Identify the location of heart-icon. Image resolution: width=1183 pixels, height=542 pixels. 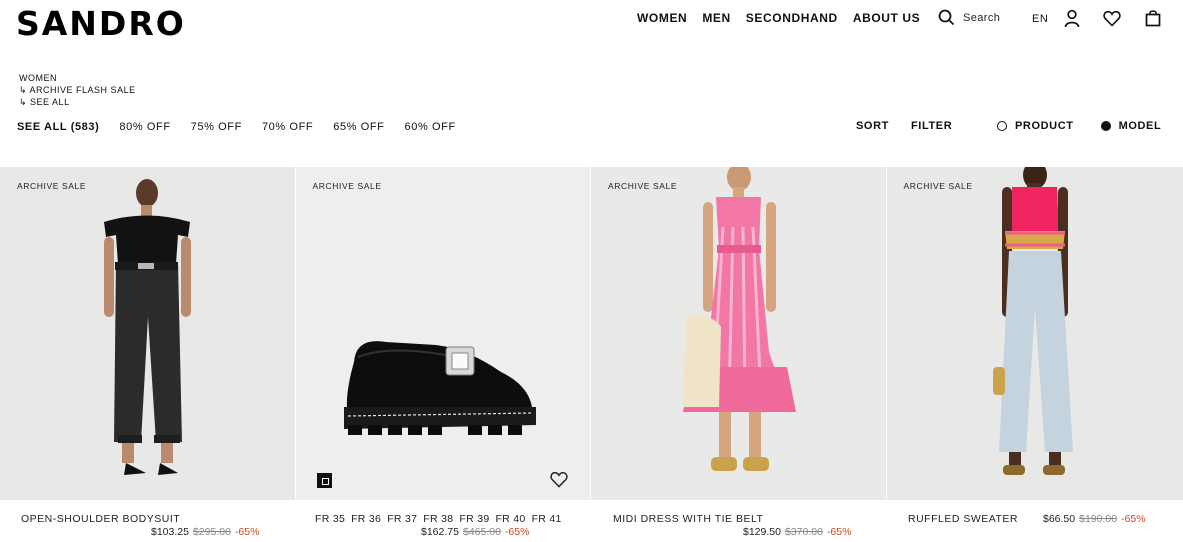
(1112, 18).